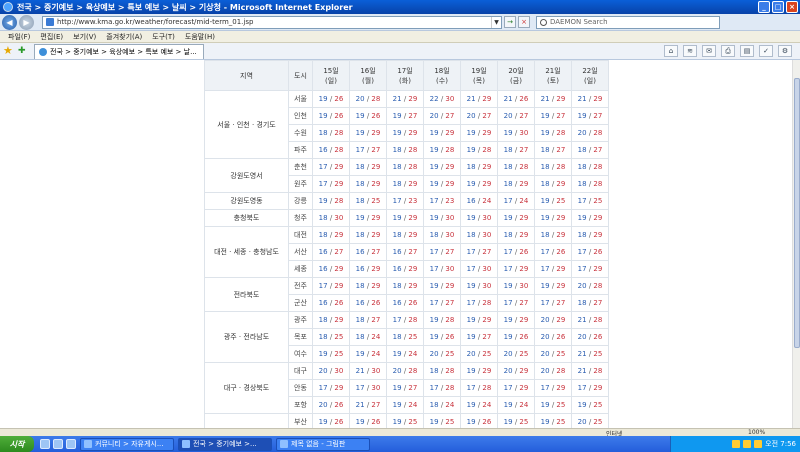 This screenshot has height=452, width=800. Describe the element at coordinates (124, 37) in the screenshot. I see `menu-favorites: 즐겨찾기(A)` at that location.